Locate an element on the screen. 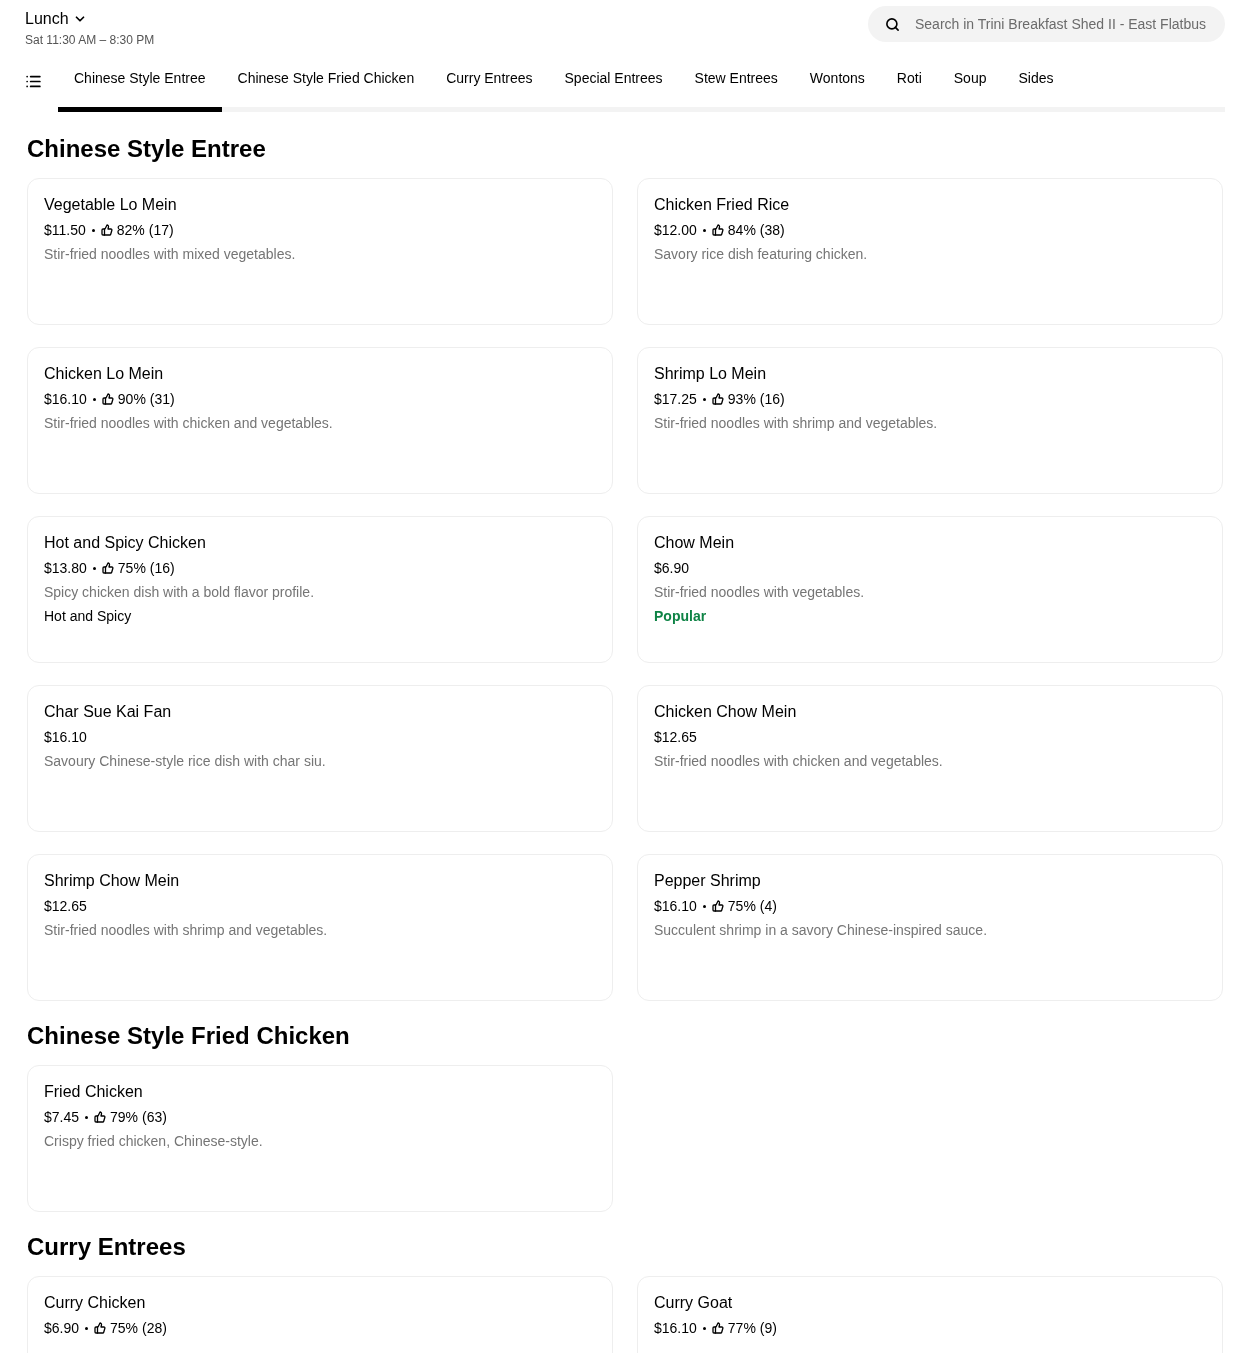 The width and height of the screenshot is (1250, 1353). menu-item-card: Vegetable Lo Mein $11.50 82% (17) Stir-fried noodles with mixed vegetables. is located at coordinates (320, 251).